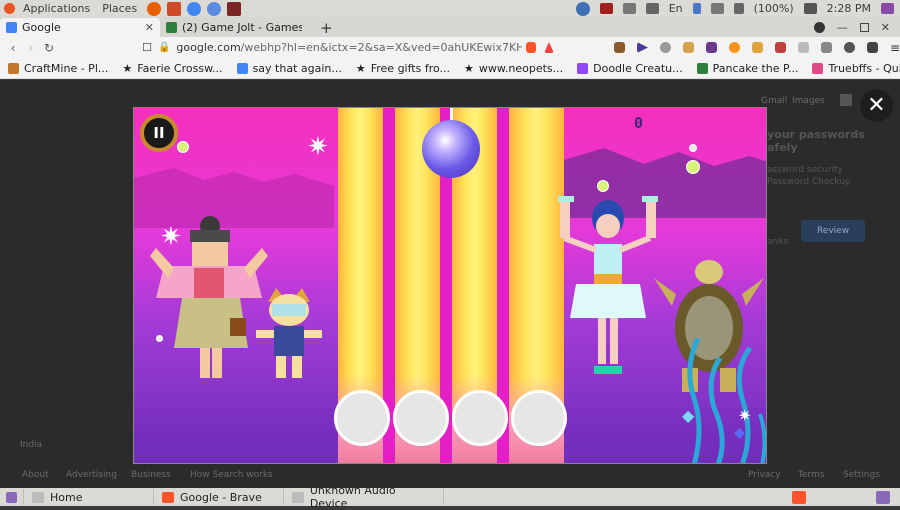 The image size is (900, 510). What do you see at coordinates (531, 47) in the screenshot?
I see `brave-shields-icon` at bounding box center [531, 47].